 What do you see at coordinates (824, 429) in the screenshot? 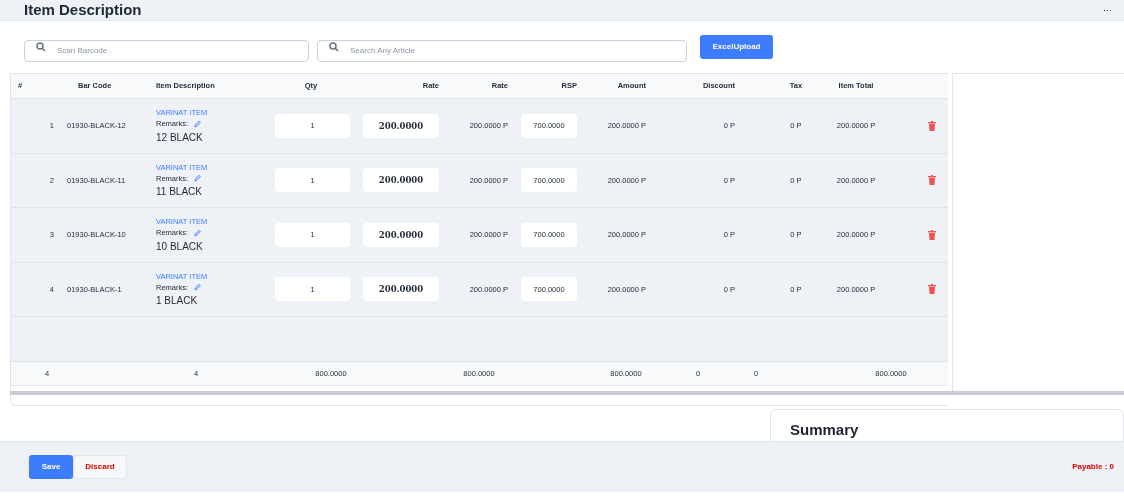
I see `summary-title: Summary` at bounding box center [824, 429].